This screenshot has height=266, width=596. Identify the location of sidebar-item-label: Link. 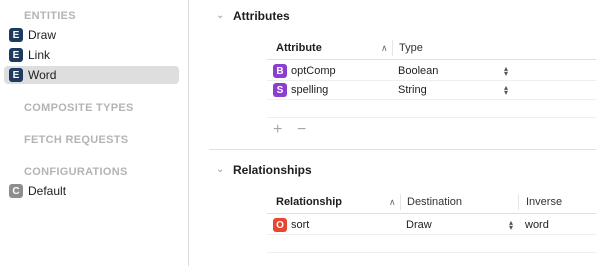
(39, 55).